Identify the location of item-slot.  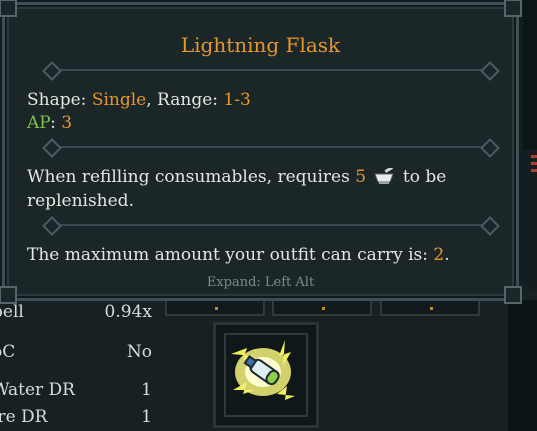
(266, 375).